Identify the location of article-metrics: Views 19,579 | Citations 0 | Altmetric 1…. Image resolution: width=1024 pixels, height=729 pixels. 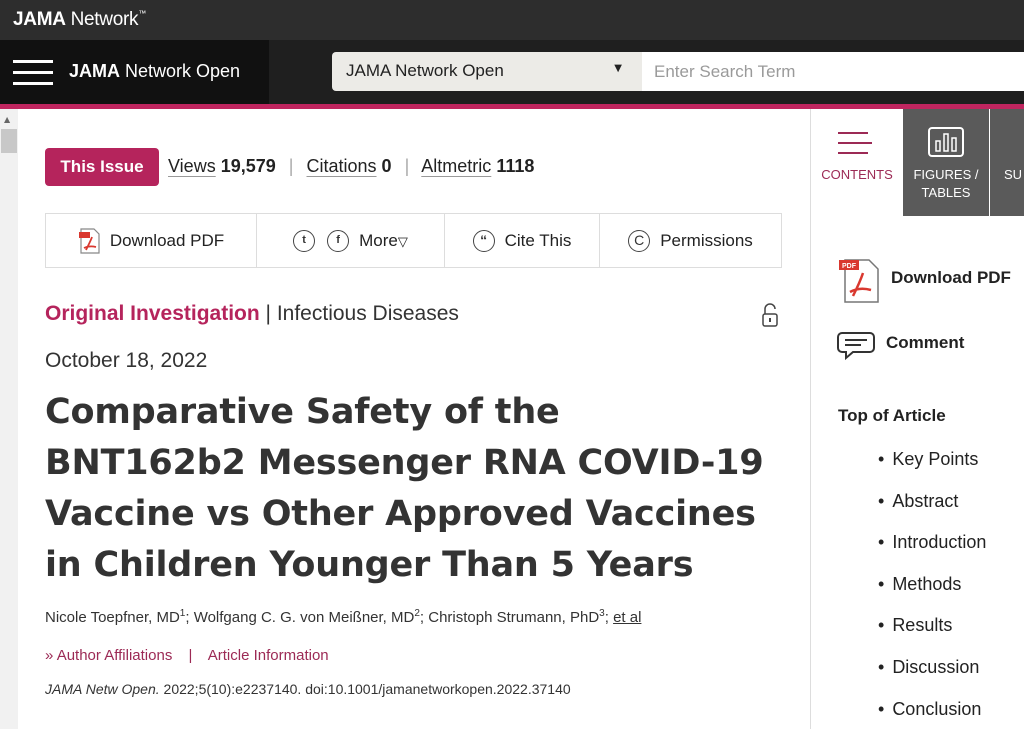
(351, 166).